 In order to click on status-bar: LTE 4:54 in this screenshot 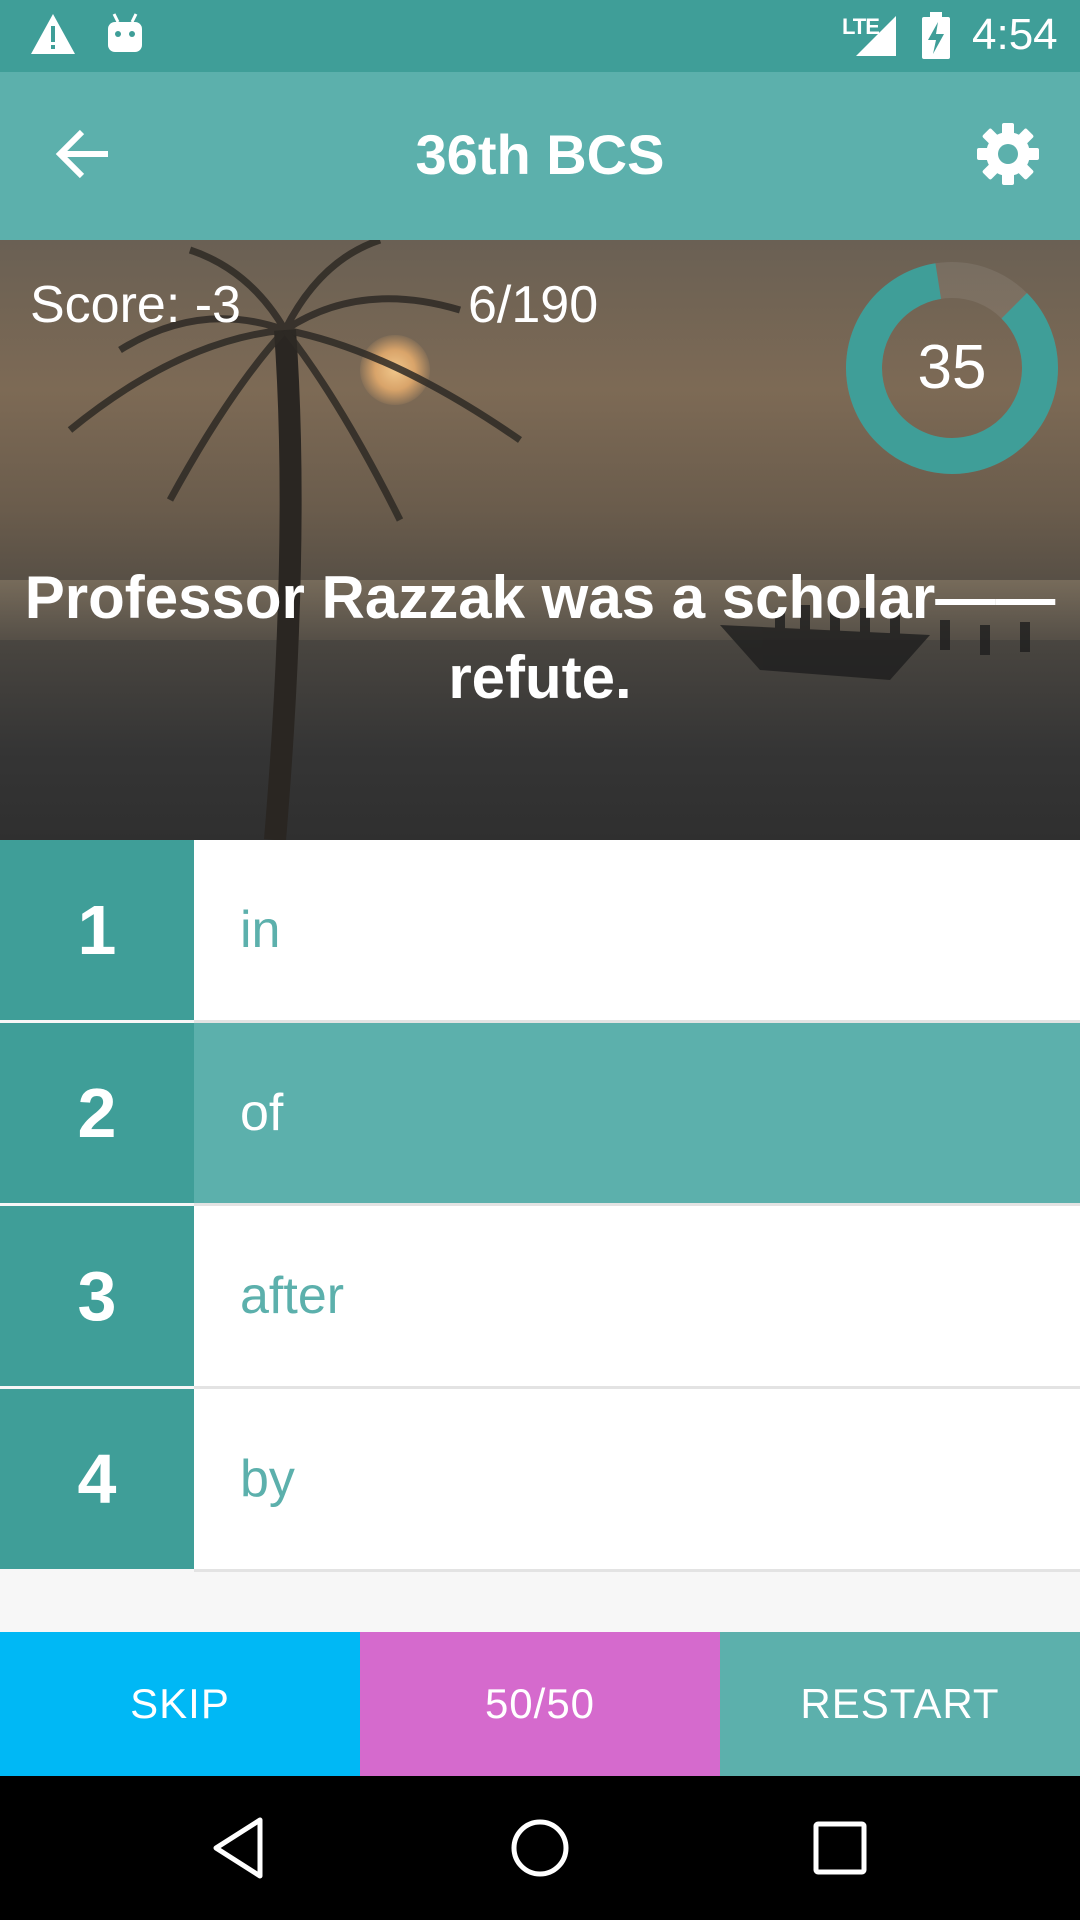, I will do `click(540, 36)`.